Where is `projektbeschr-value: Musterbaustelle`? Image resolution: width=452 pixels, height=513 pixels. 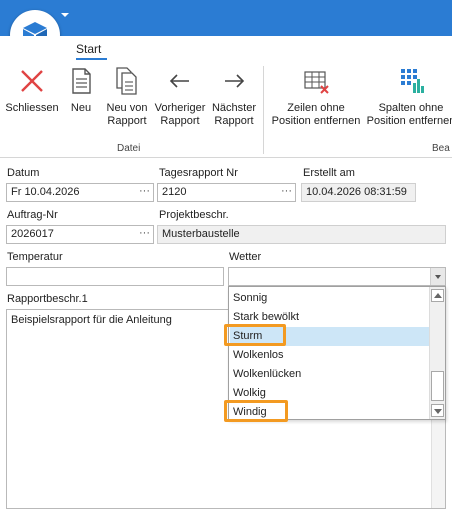
projektbeschr-value: Musterbaustelle is located at coordinates (201, 234).